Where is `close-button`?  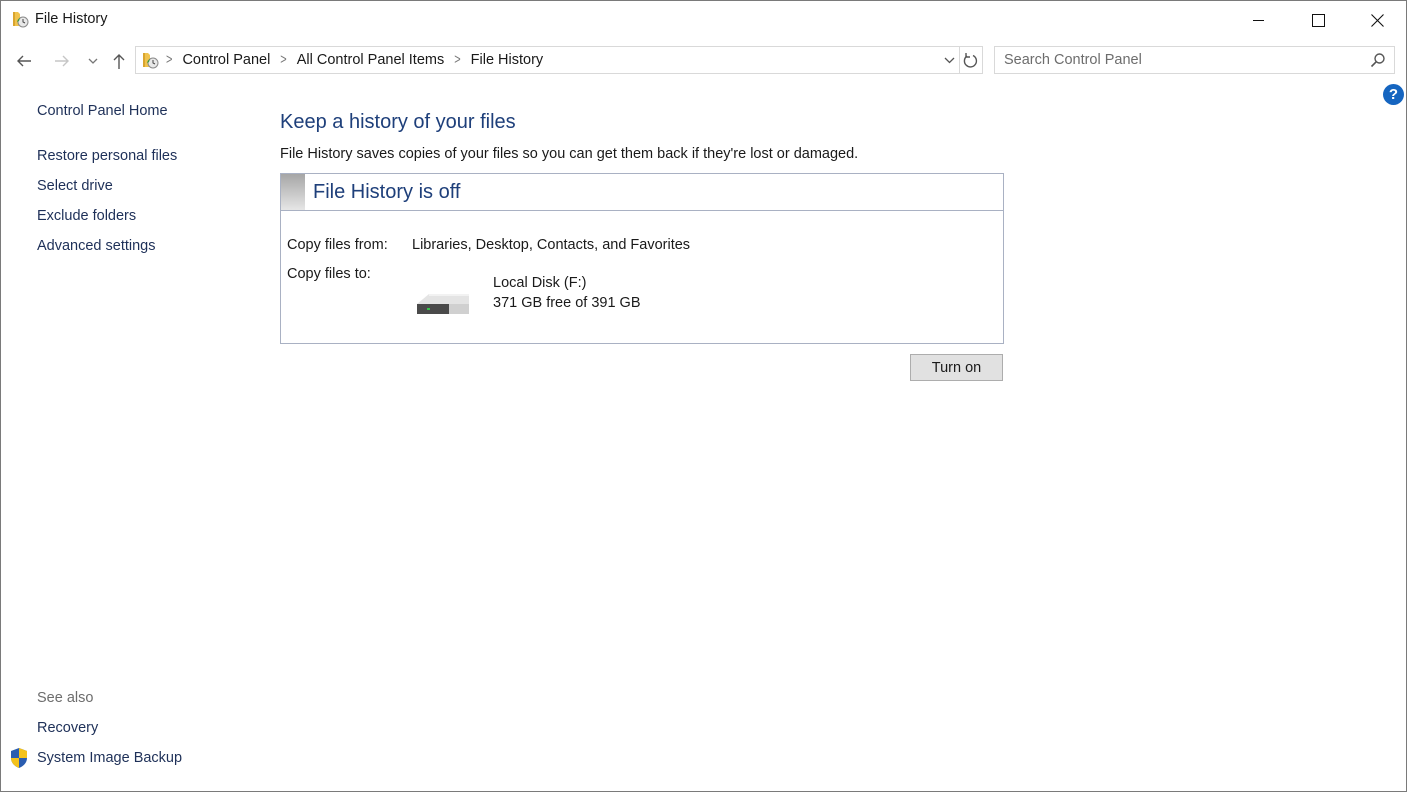
close-button is located at coordinates (1377, 20).